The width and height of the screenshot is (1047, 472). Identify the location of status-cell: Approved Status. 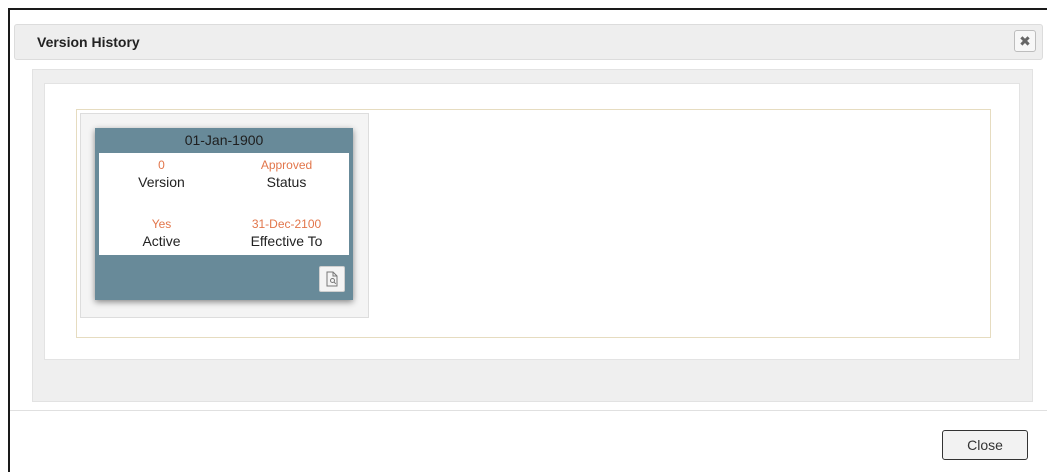
(286, 174).